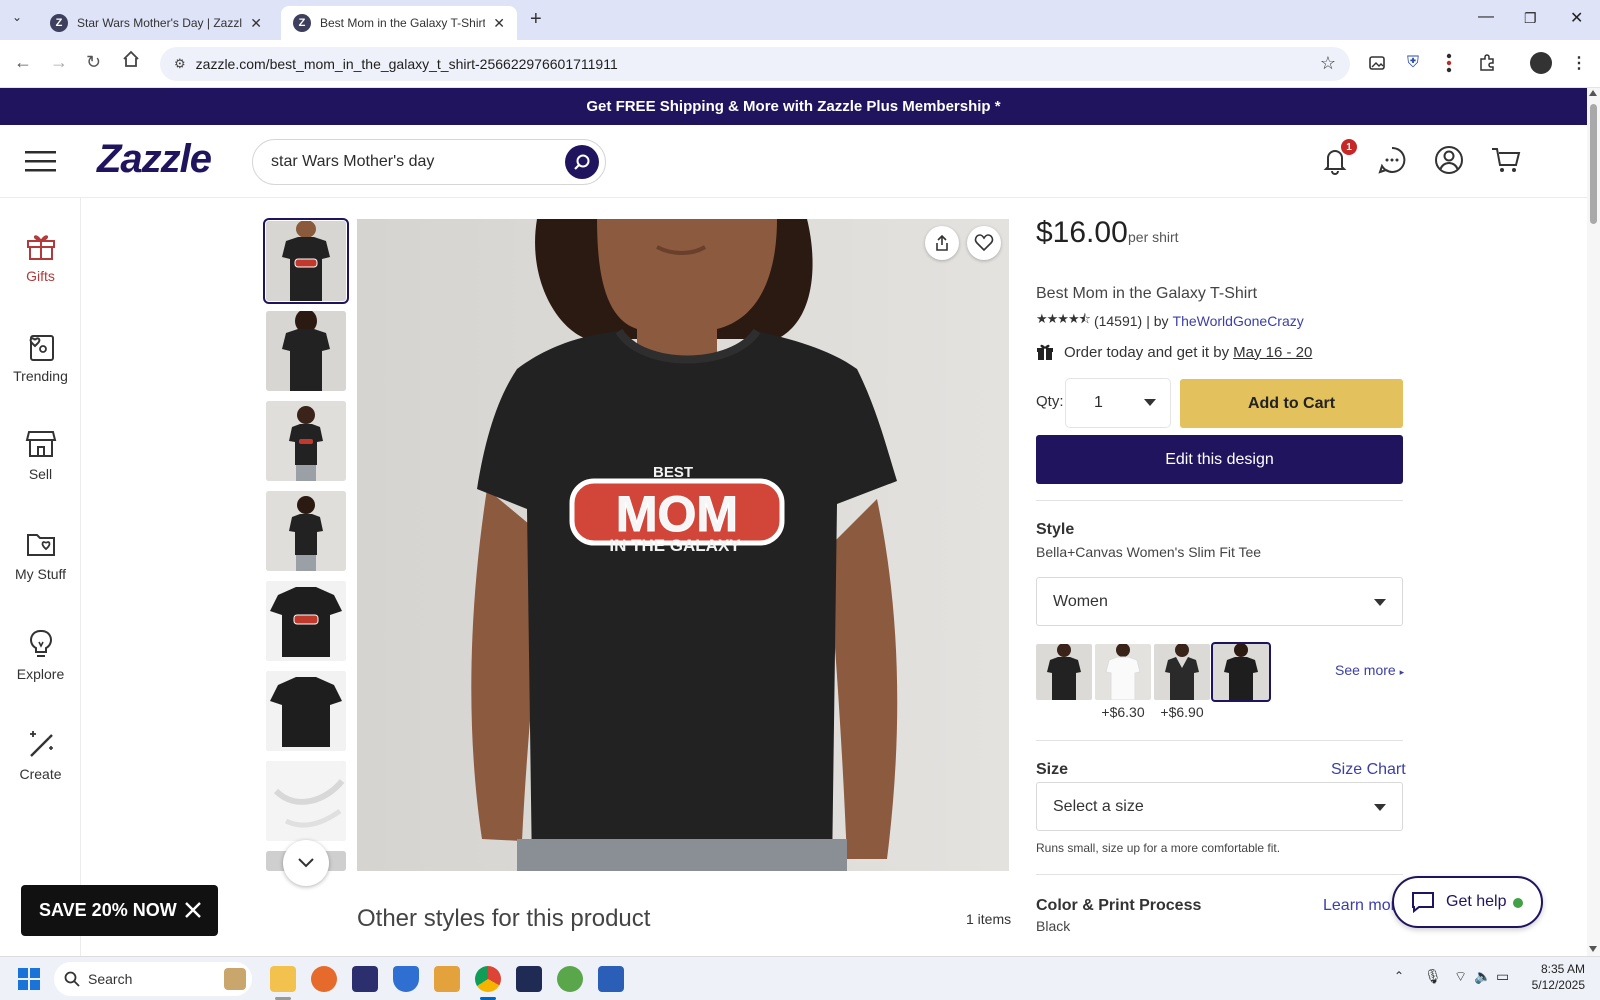 Image resolution: width=1600 pixels, height=1000 pixels. I want to click on trending-heart-icon, so click(41, 348).